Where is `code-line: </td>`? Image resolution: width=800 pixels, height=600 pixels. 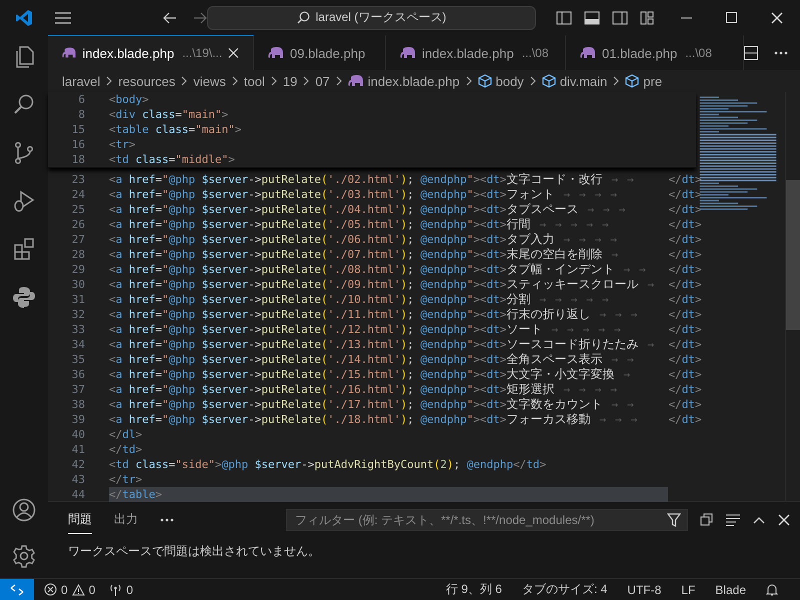
code-line: </td> is located at coordinates (125, 449).